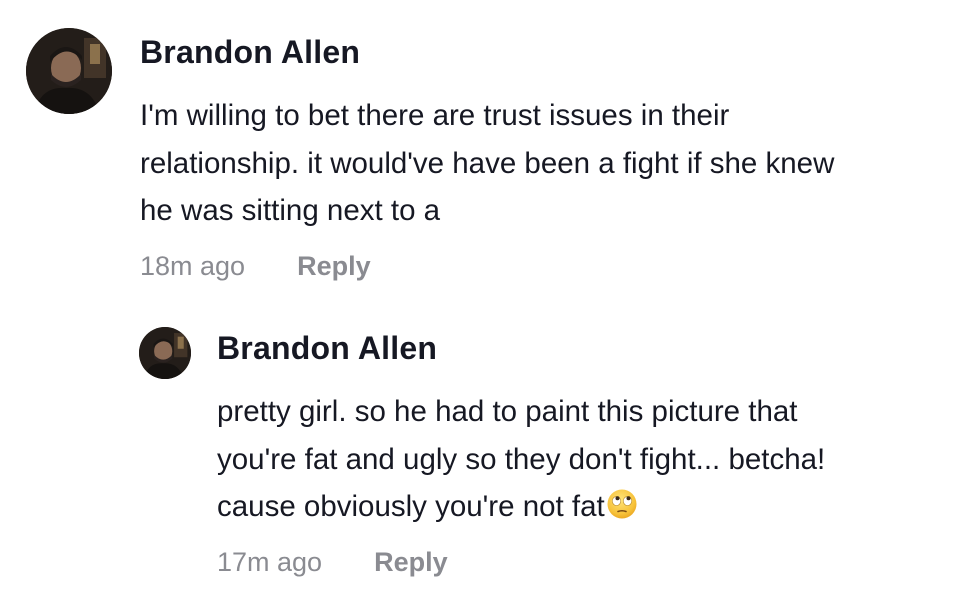  What do you see at coordinates (411, 506) in the screenshot?
I see `comment-text-segment: cause obviously you're not fat` at bounding box center [411, 506].